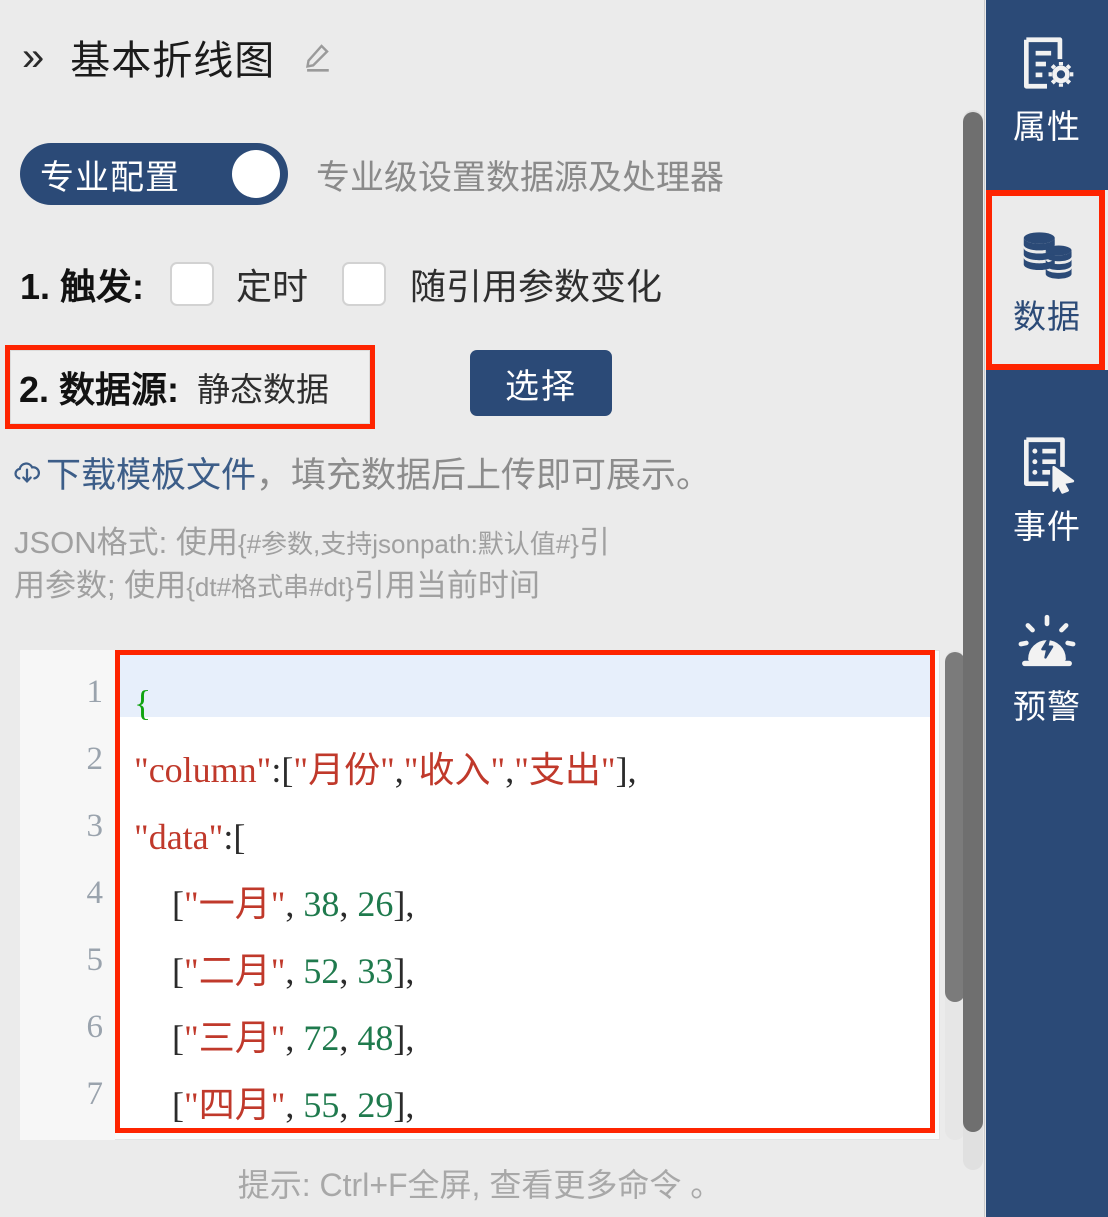  What do you see at coordinates (973, 622) in the screenshot?
I see `panel-scrollbar-thumb` at bounding box center [973, 622].